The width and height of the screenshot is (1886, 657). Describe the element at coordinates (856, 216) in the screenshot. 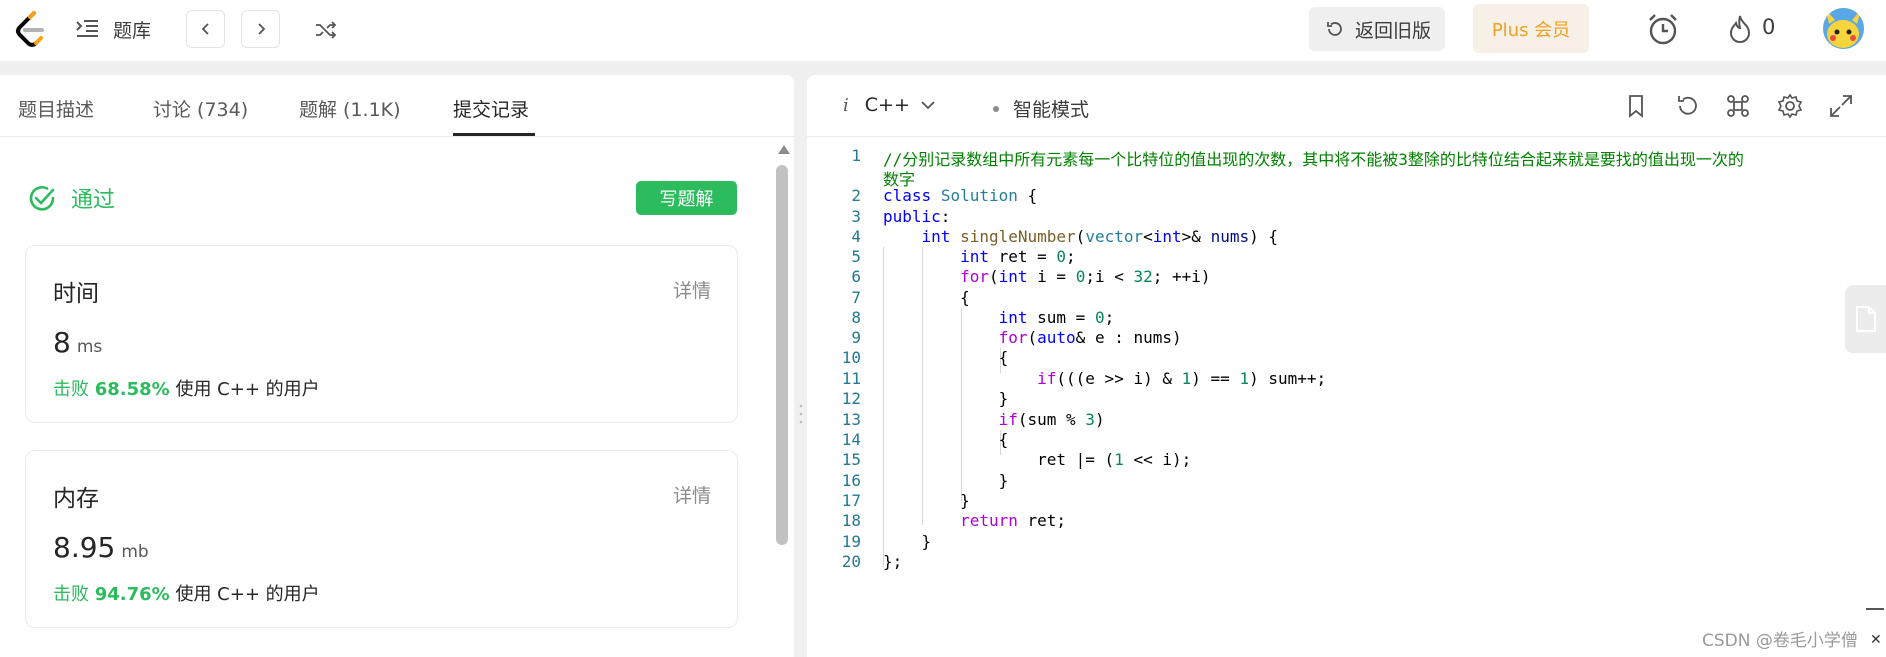

I see `line-number: 3` at that location.